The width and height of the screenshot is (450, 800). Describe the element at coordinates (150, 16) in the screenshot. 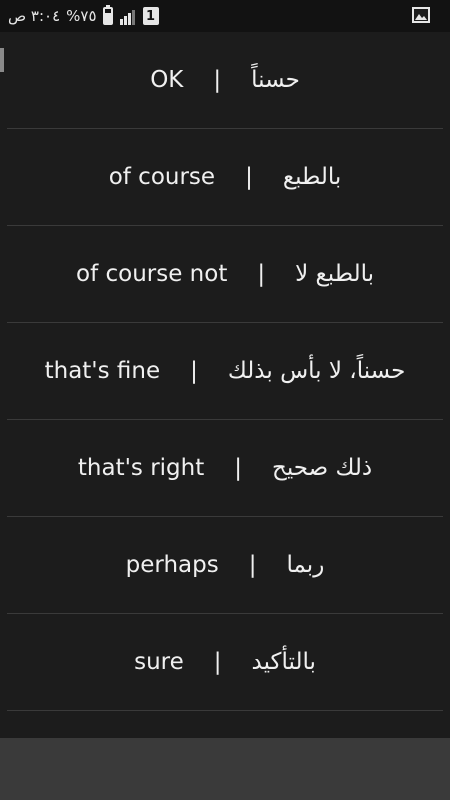

I see `notification-icon: 1` at that location.